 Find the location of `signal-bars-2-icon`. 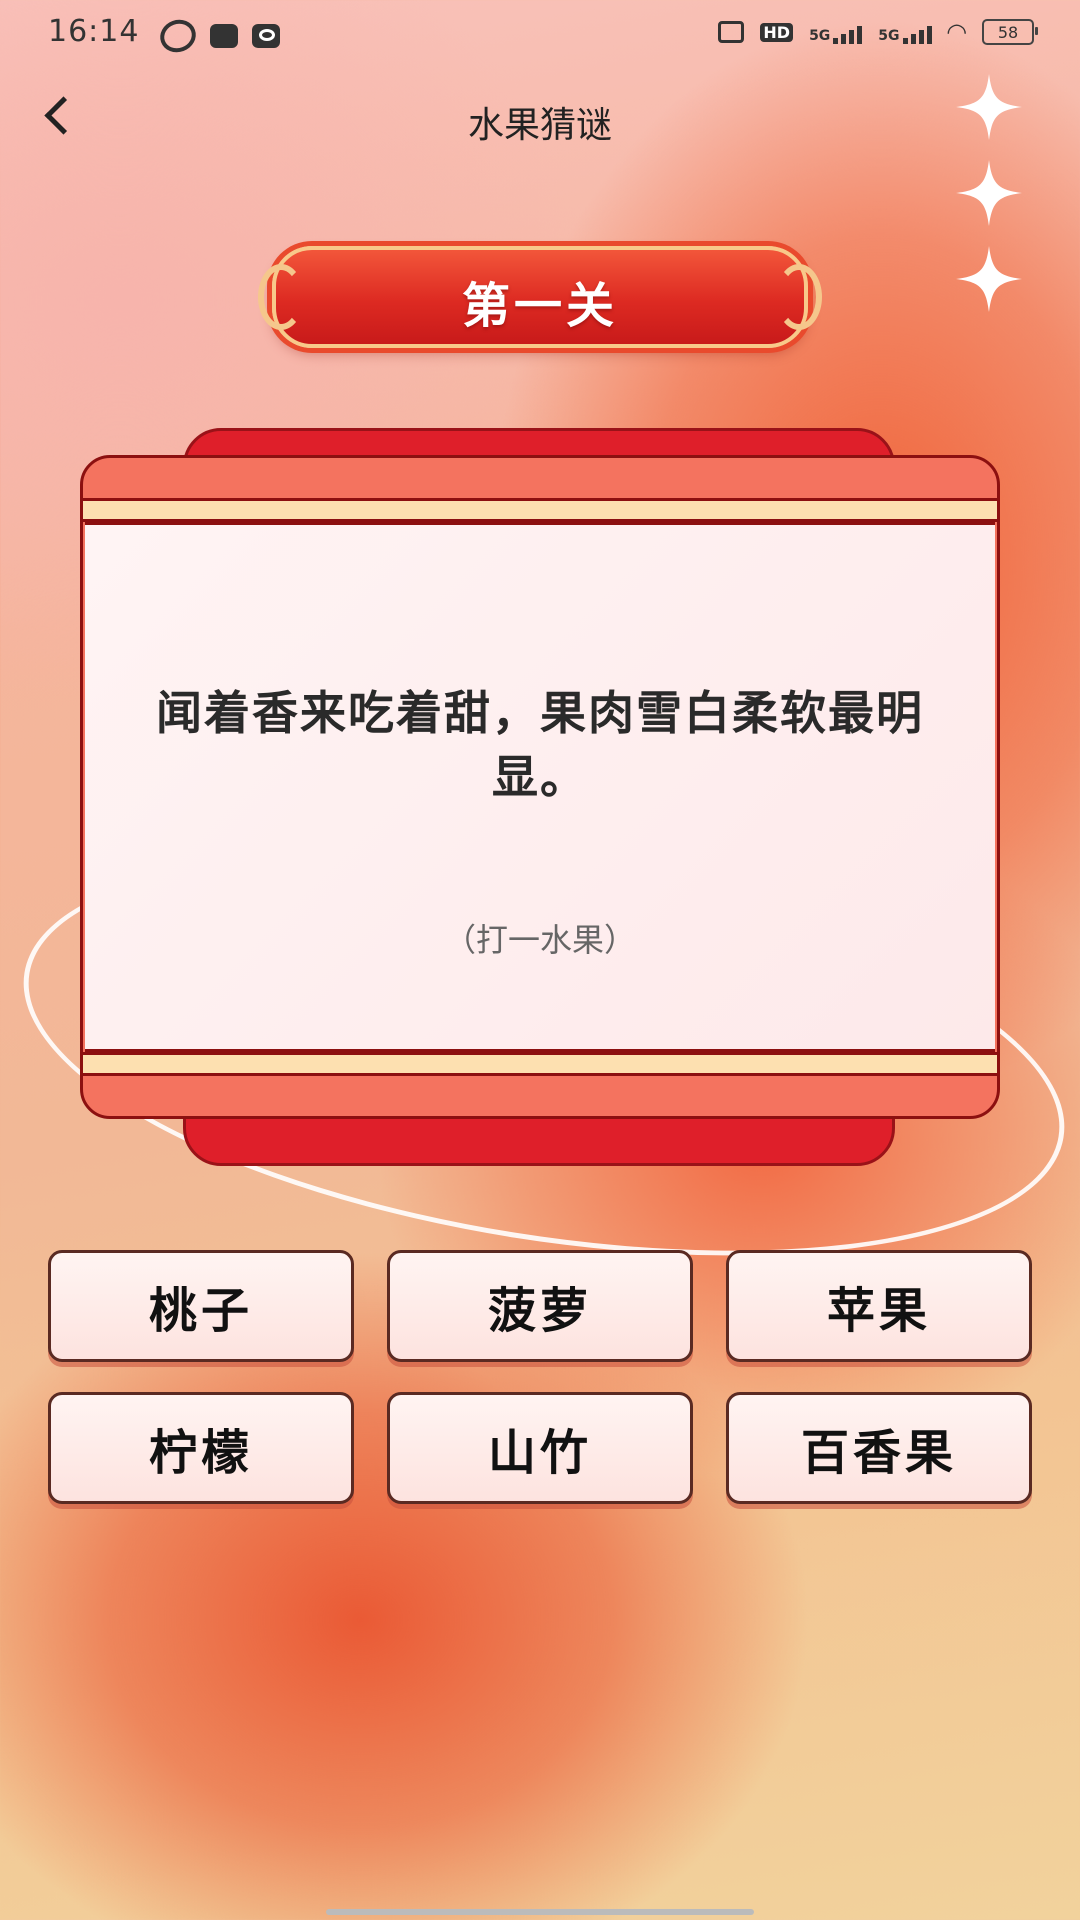

signal-bars-2-icon is located at coordinates (917, 32).